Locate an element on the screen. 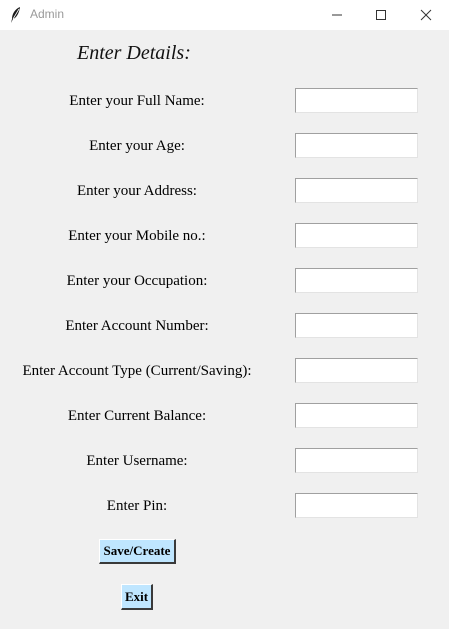  close-button is located at coordinates (426, 15).